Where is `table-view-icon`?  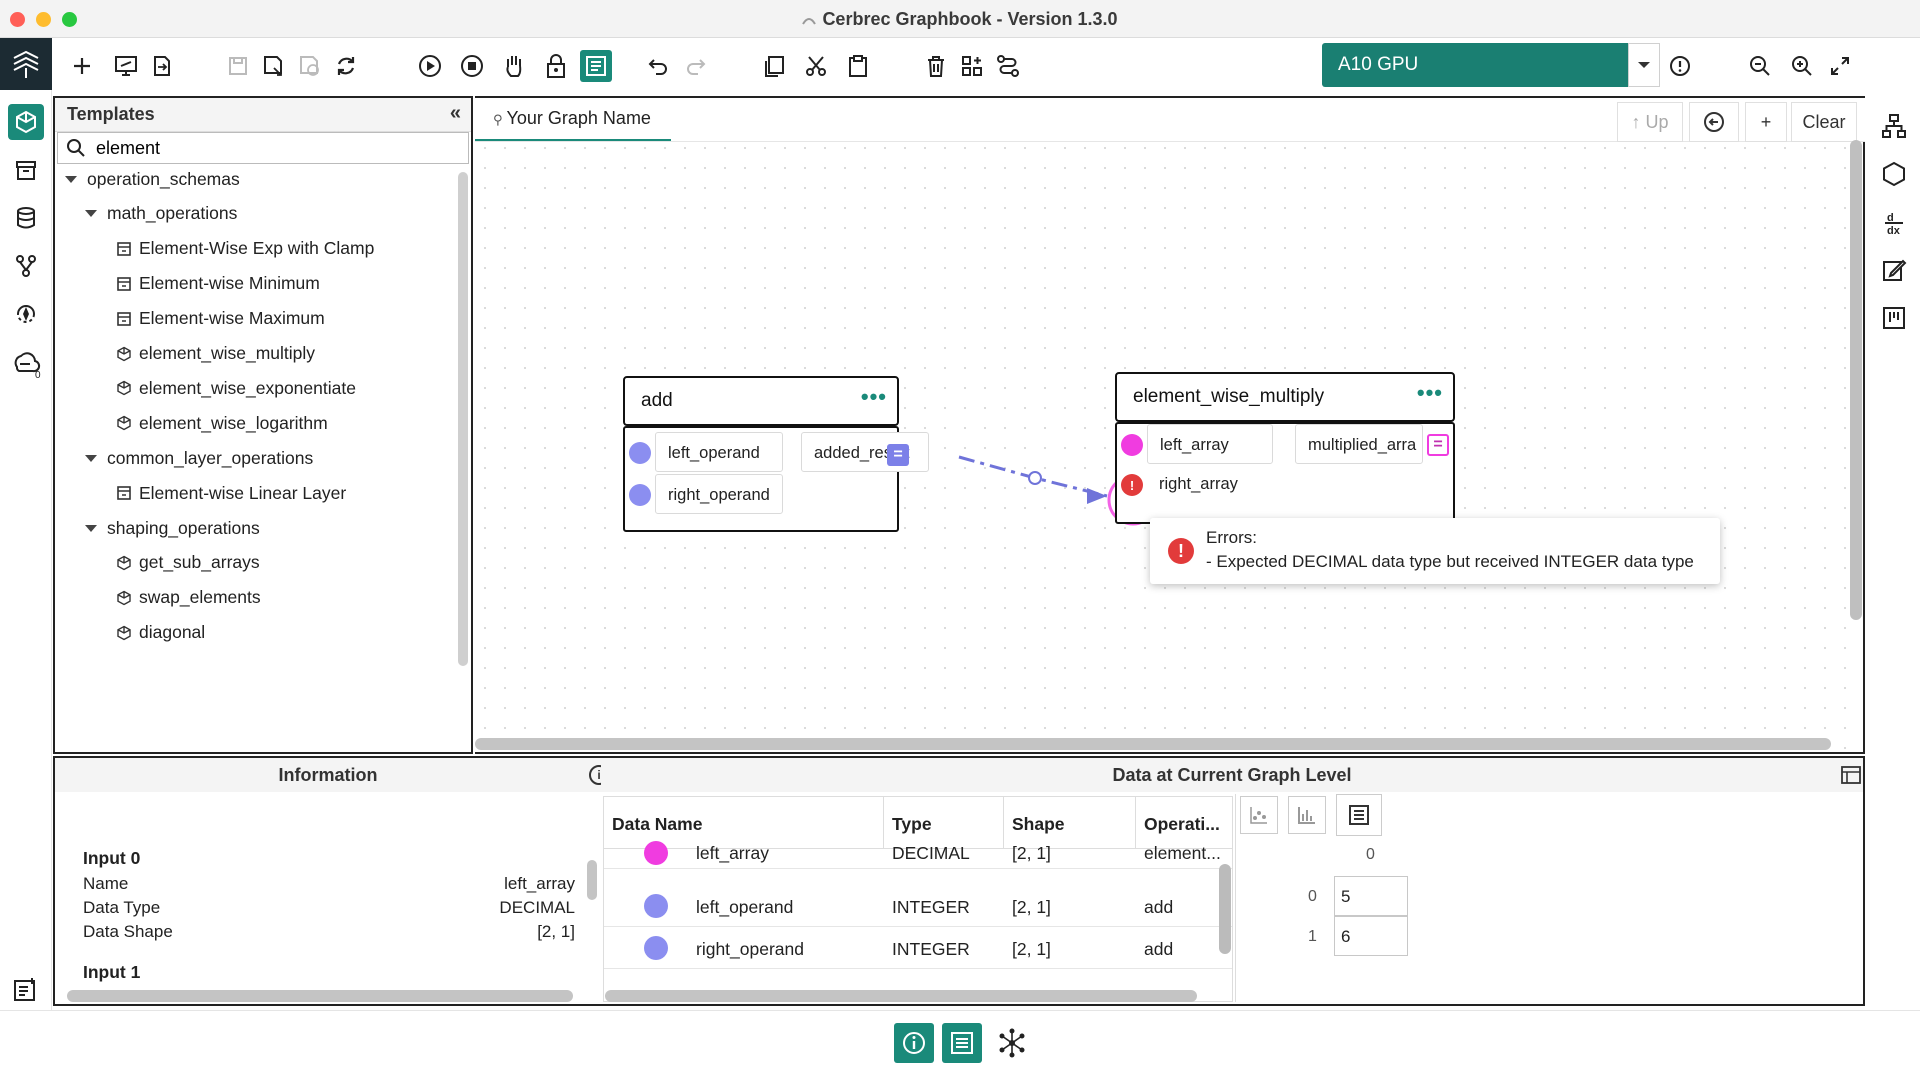 table-view-icon is located at coordinates (1851, 775).